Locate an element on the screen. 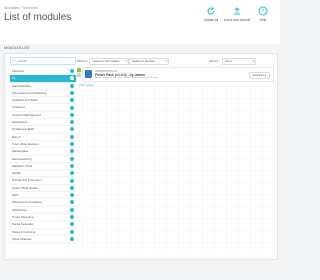  status-filter-select: Enabled & Disabled ▾ is located at coordinates (149, 61).